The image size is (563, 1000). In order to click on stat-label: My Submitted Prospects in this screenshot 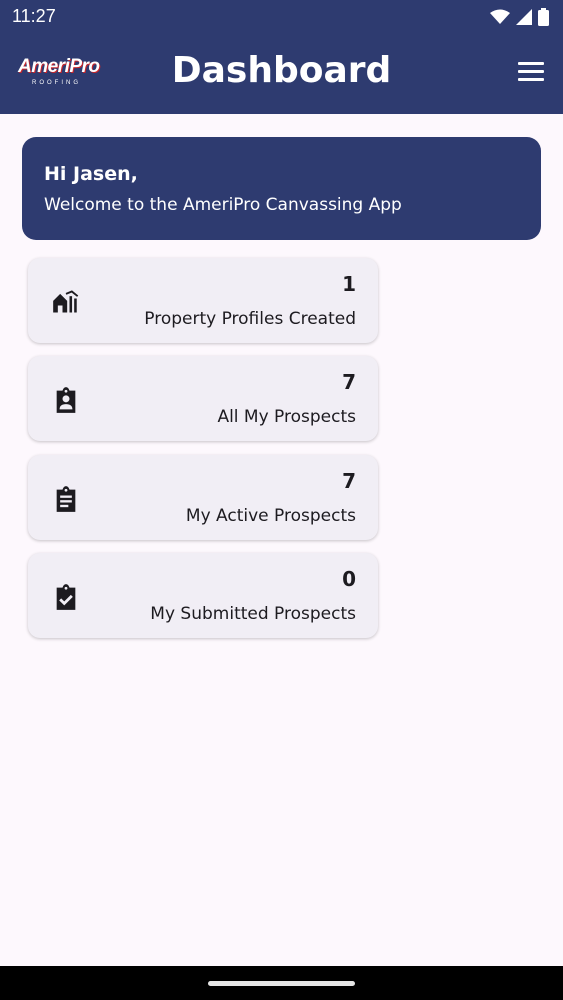, I will do `click(253, 614)`.